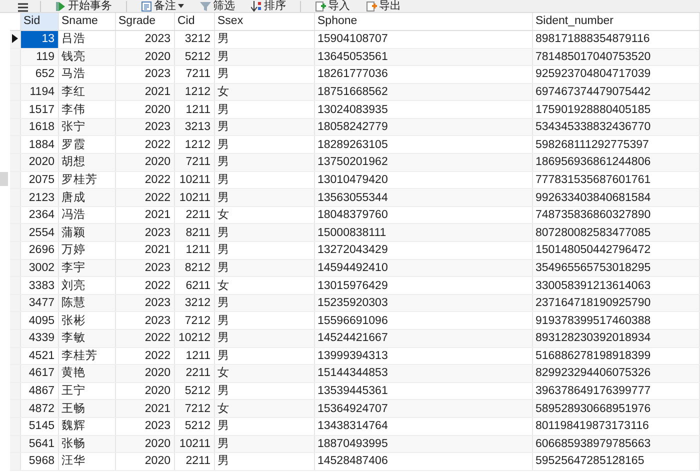 This screenshot has width=700, height=472. What do you see at coordinates (616, 21) in the screenshot?
I see `column-header: Sident_number` at bounding box center [616, 21].